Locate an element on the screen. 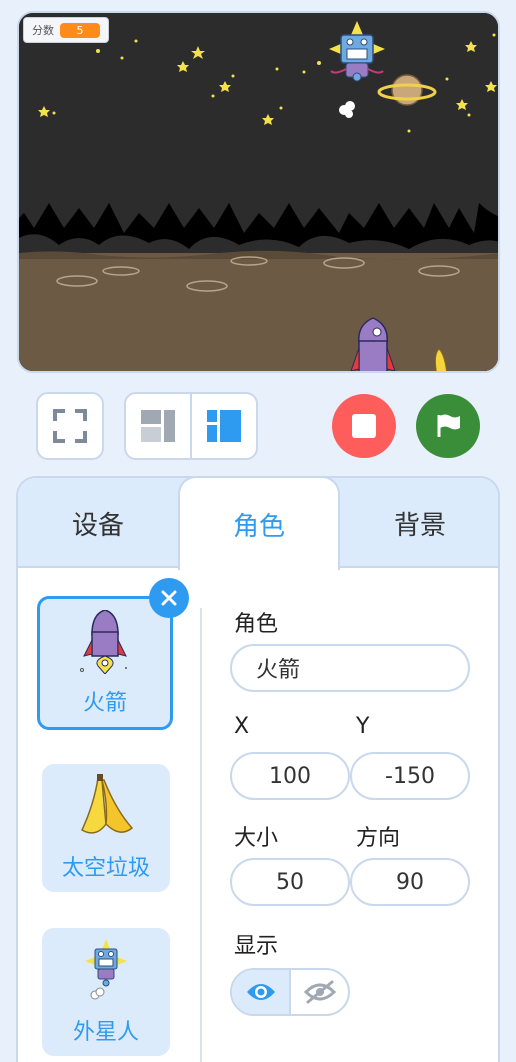 Image resolution: width=516 pixels, height=1062 pixels. size-label: 大小 is located at coordinates (256, 838).